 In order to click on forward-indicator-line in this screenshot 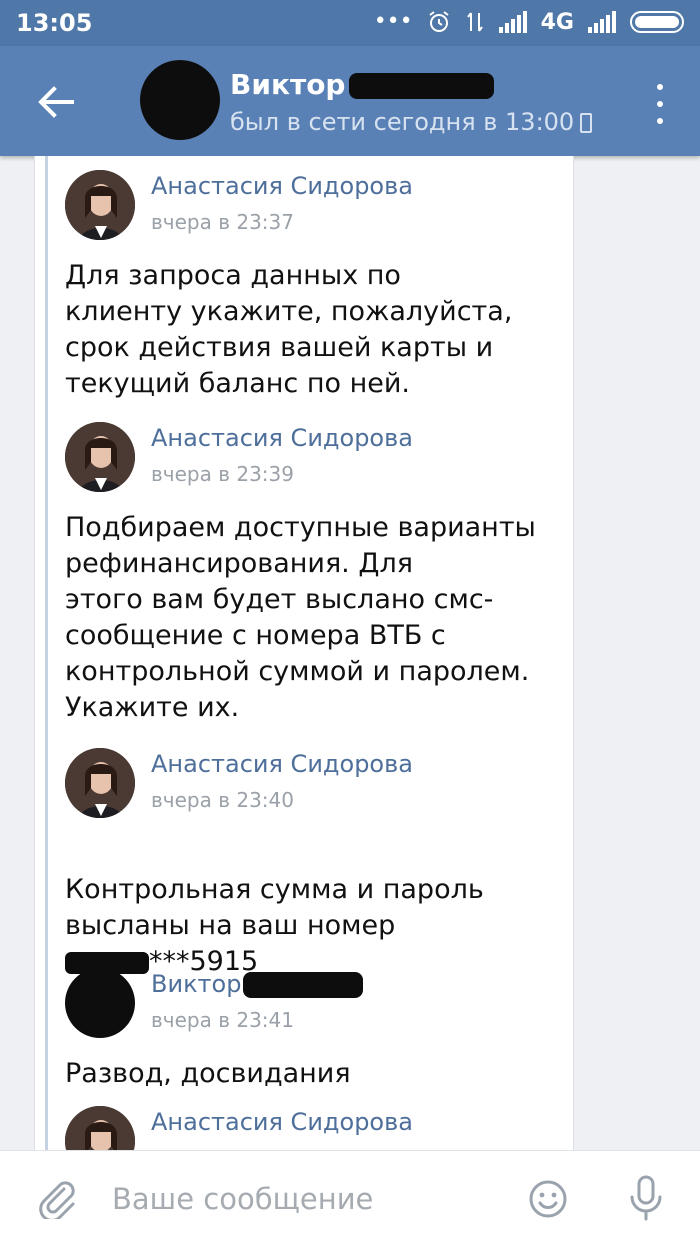, I will do `click(46, 653)`.